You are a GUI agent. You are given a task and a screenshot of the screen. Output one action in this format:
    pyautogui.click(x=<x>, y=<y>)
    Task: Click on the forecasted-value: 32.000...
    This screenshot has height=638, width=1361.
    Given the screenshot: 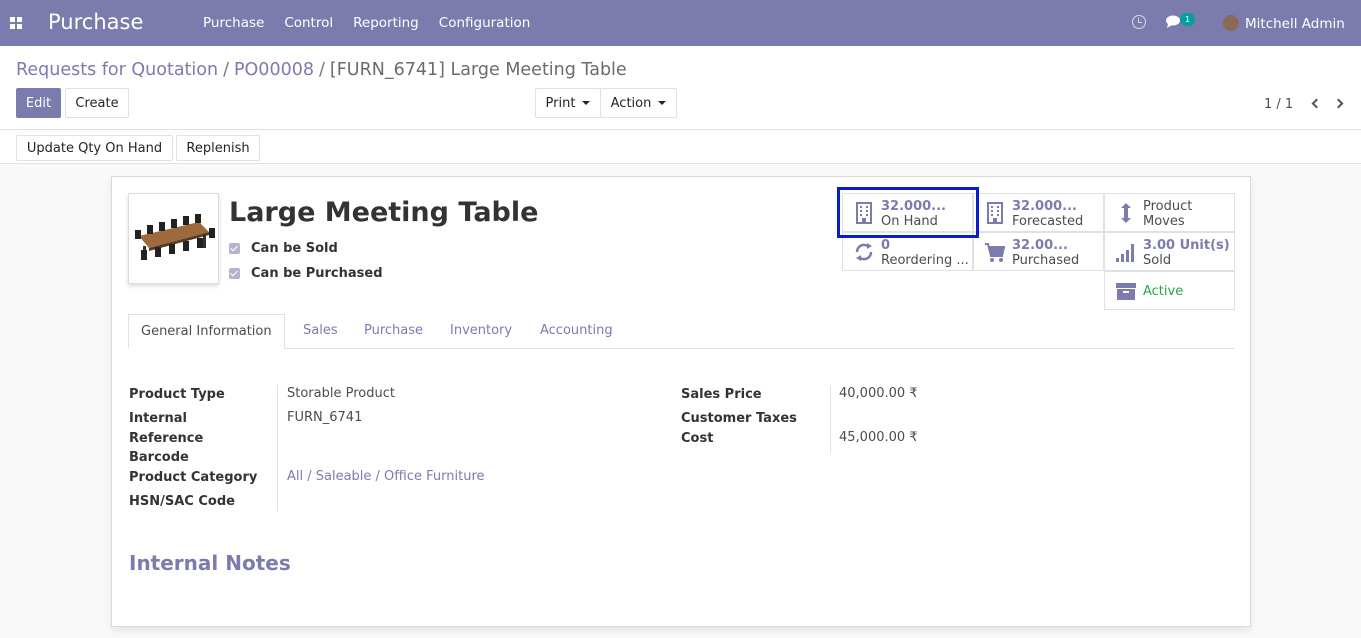 What is the action you would take?
    pyautogui.click(x=1044, y=206)
    